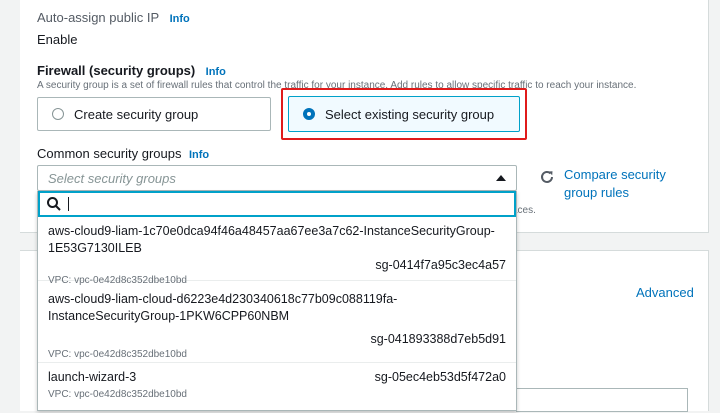 Image resolution: width=720 pixels, height=413 pixels. Describe the element at coordinates (136, 114) in the screenshot. I see `create-security-group-label: Create security group` at that location.